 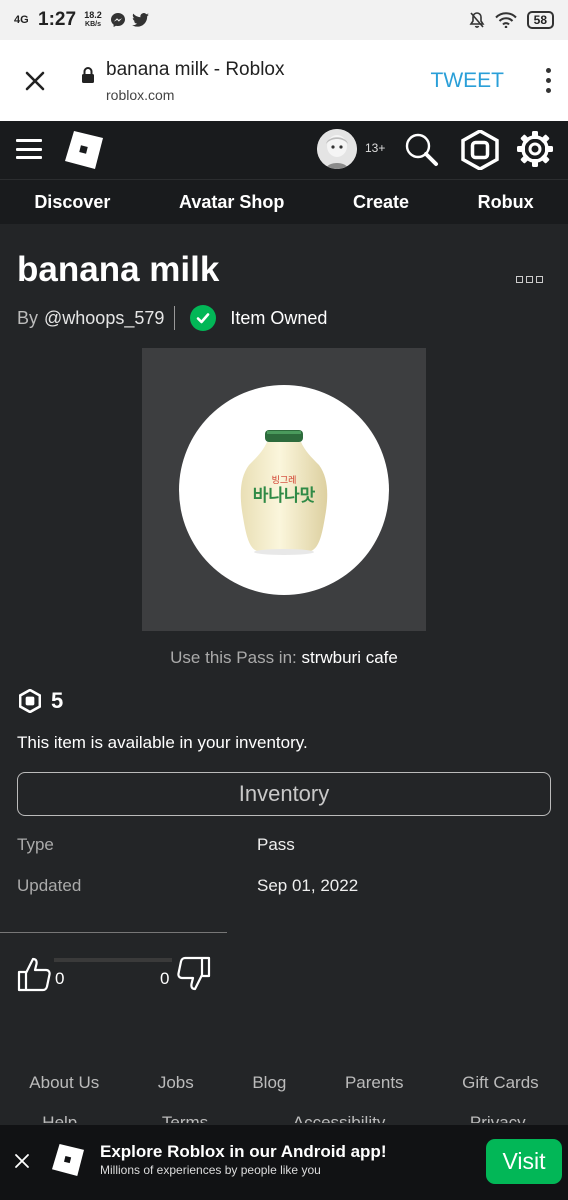 I want to click on item-price: 5, so click(x=41, y=701).